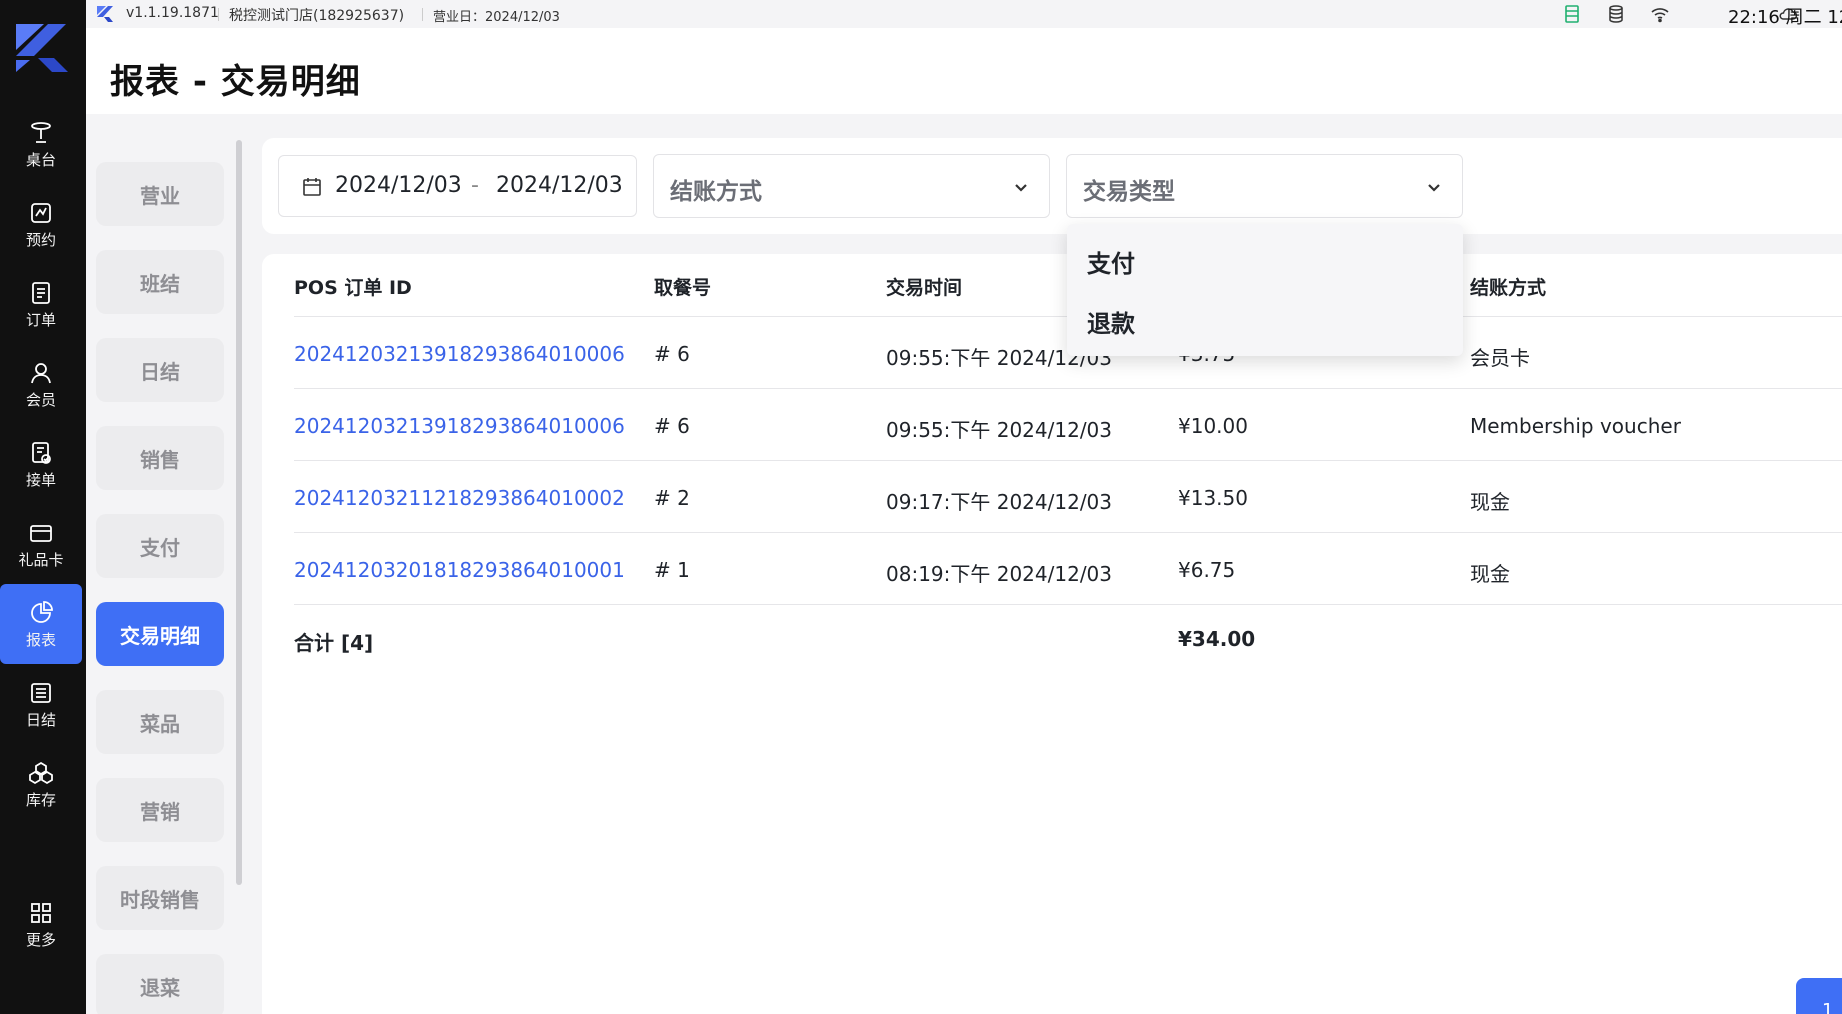  What do you see at coordinates (239, 512) in the screenshot?
I see `submenu-scrollbar` at bounding box center [239, 512].